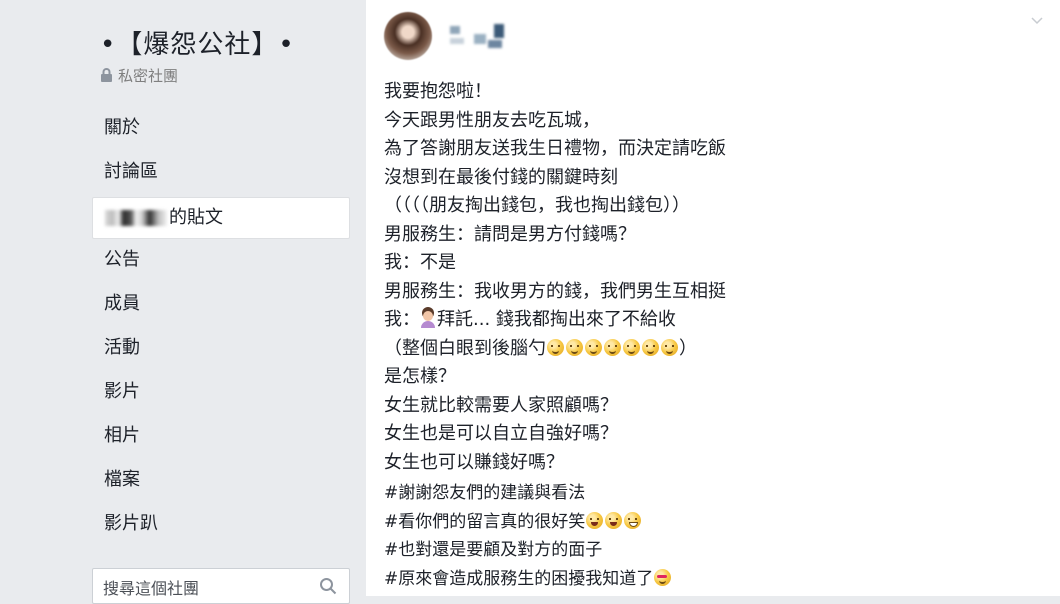  Describe the element at coordinates (428, 319) in the screenshot. I see `person-facepalming-emoji` at that location.